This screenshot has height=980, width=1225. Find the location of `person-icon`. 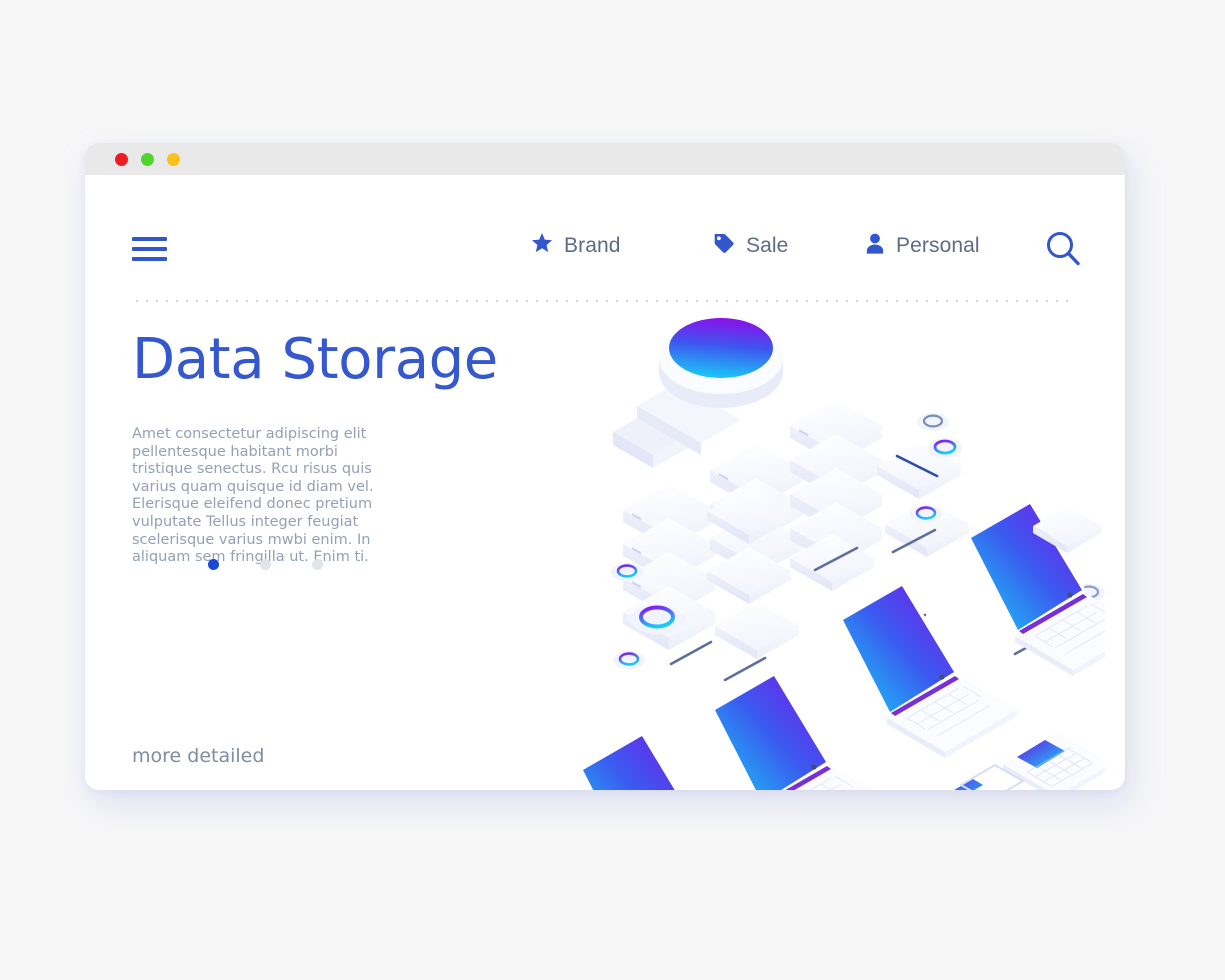

person-icon is located at coordinates (875, 246).